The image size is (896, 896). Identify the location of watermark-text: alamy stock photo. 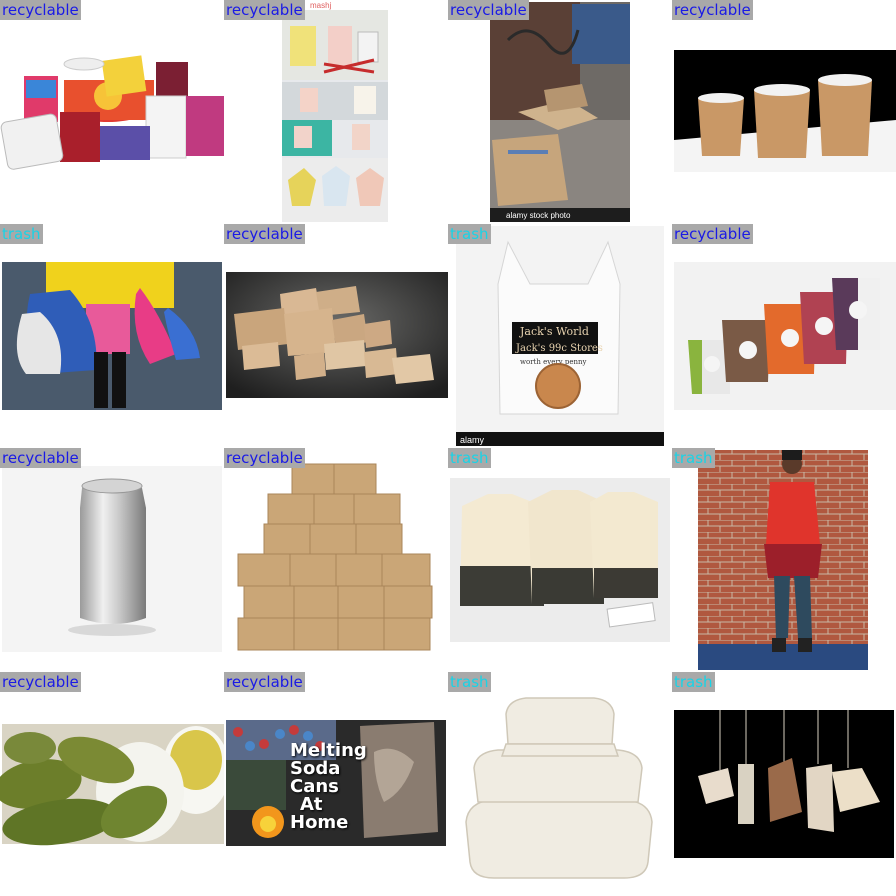
(538, 215).